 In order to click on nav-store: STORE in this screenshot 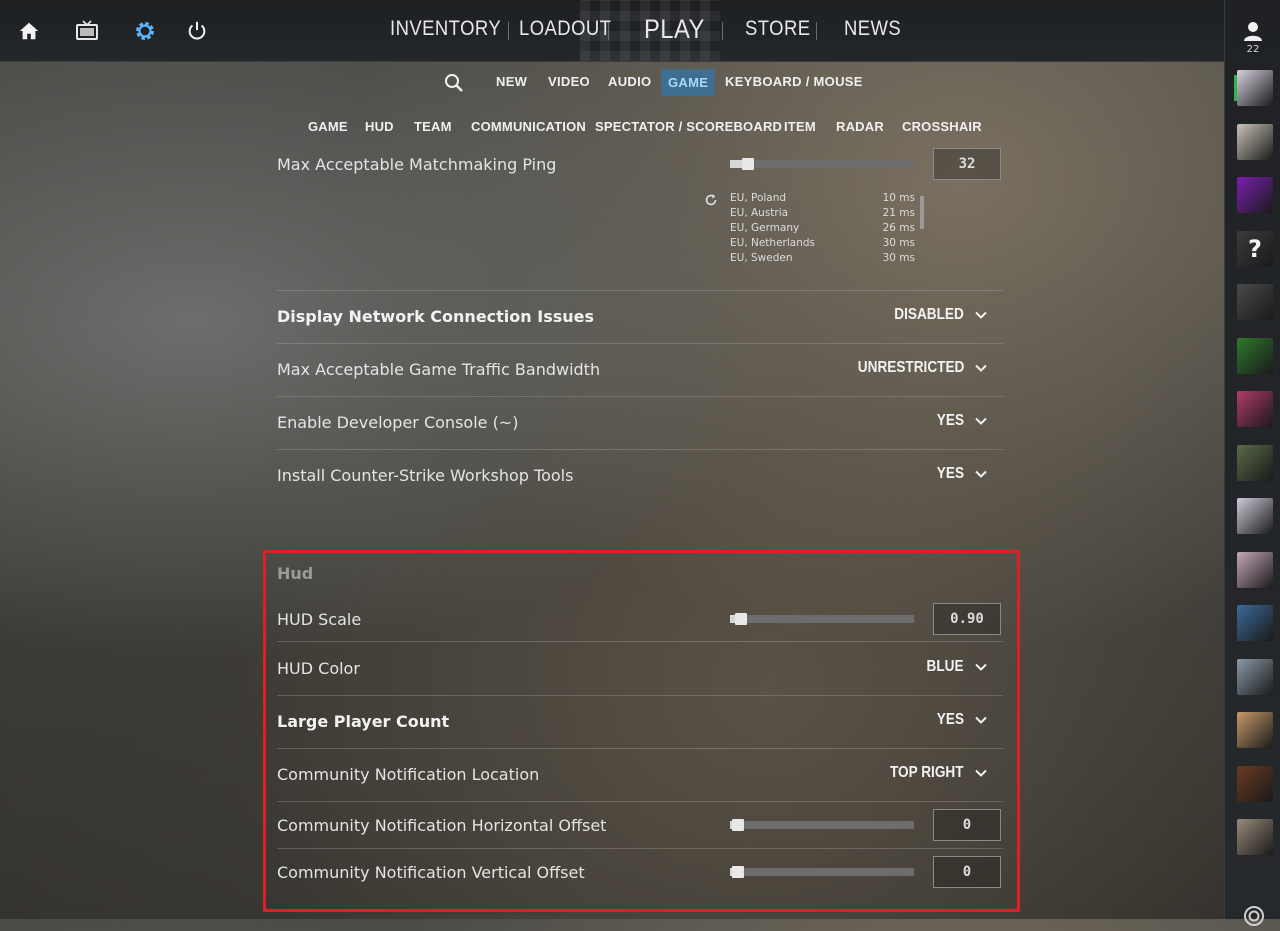, I will do `click(778, 31)`.